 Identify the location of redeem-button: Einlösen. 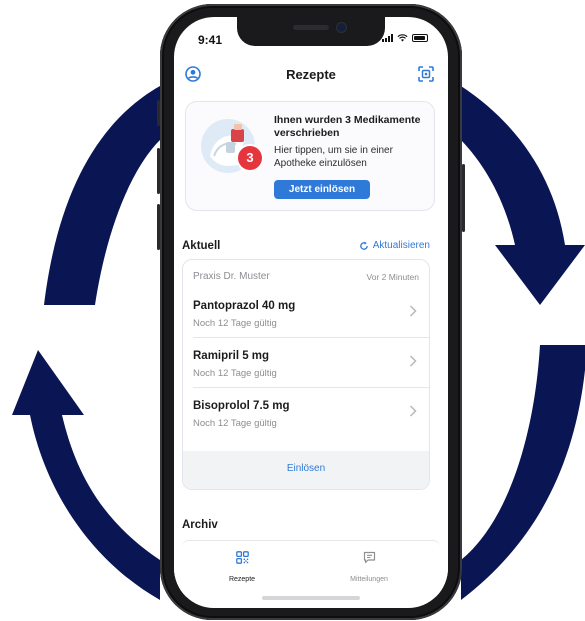
(306, 468).